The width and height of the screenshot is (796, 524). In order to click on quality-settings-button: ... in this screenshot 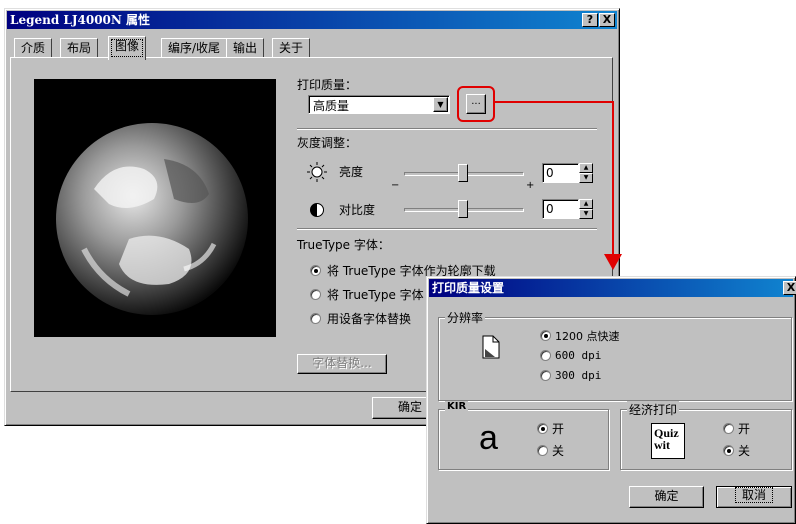, I will do `click(476, 104)`.